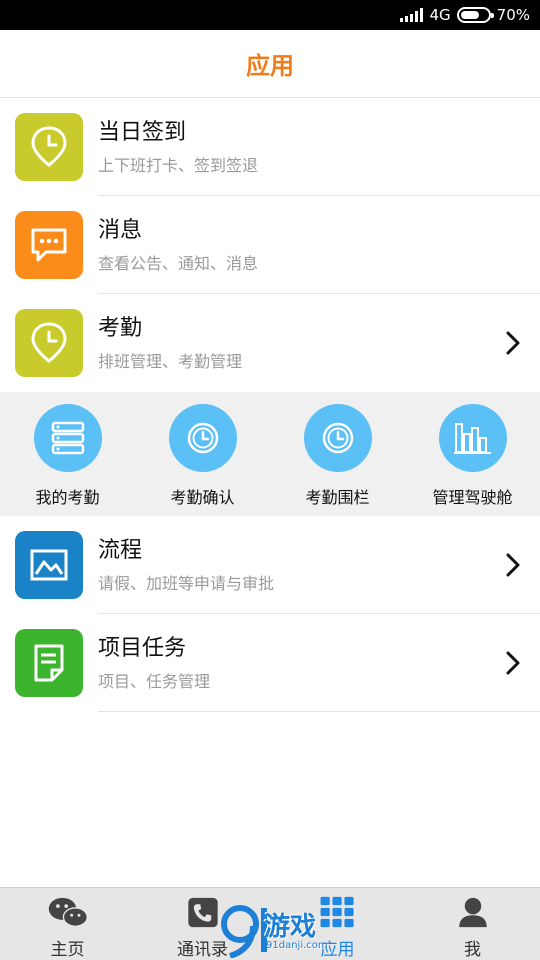 This screenshot has height=960, width=540. Describe the element at coordinates (270, 663) in the screenshot. I see `app-row-project-tasks: 项目任务 项目、任务管理` at that location.